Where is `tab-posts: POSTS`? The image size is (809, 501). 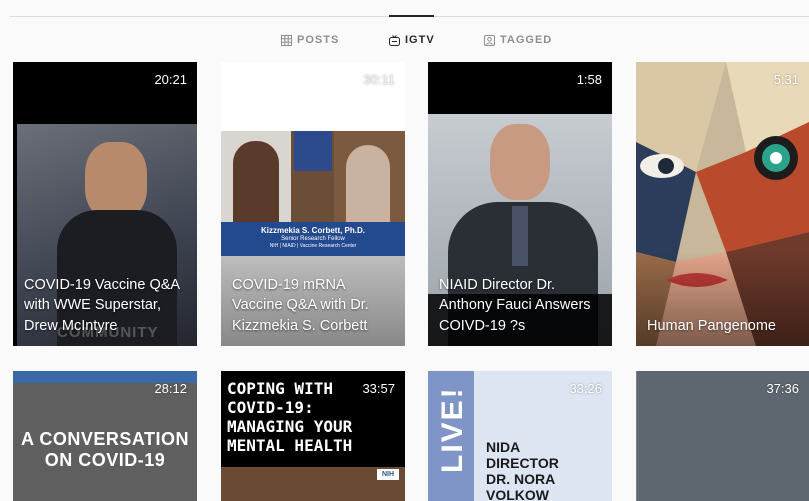 tab-posts: POSTS is located at coordinates (310, 40).